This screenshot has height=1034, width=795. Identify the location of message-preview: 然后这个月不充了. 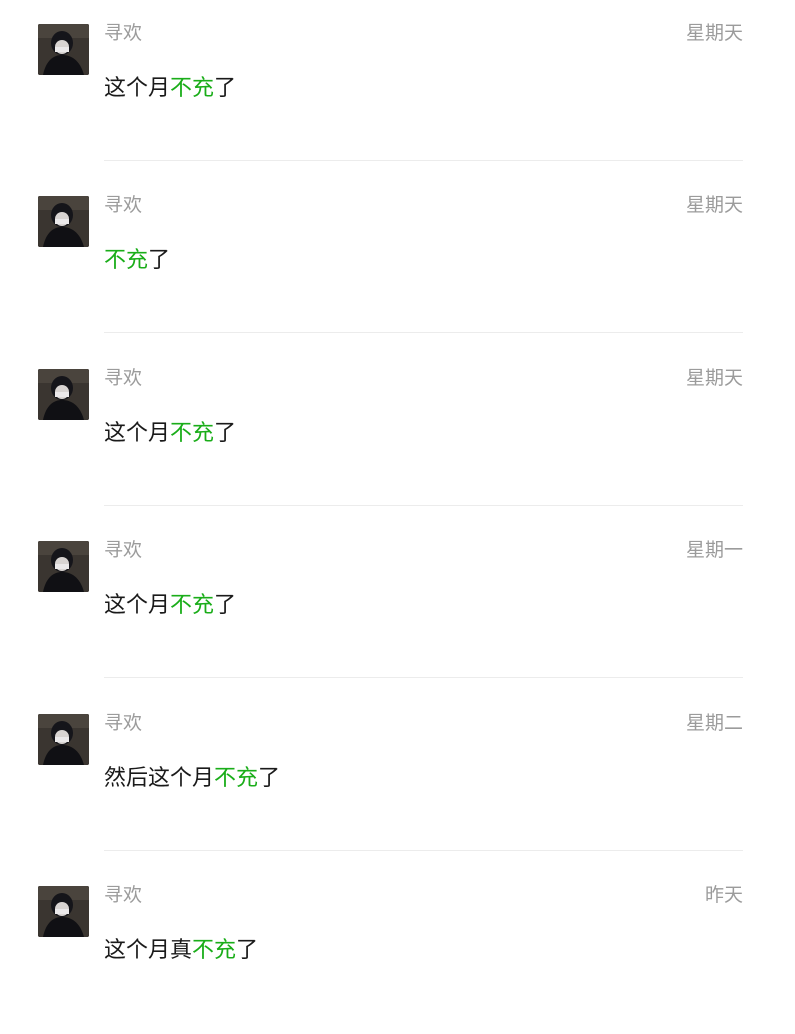
(192, 779).